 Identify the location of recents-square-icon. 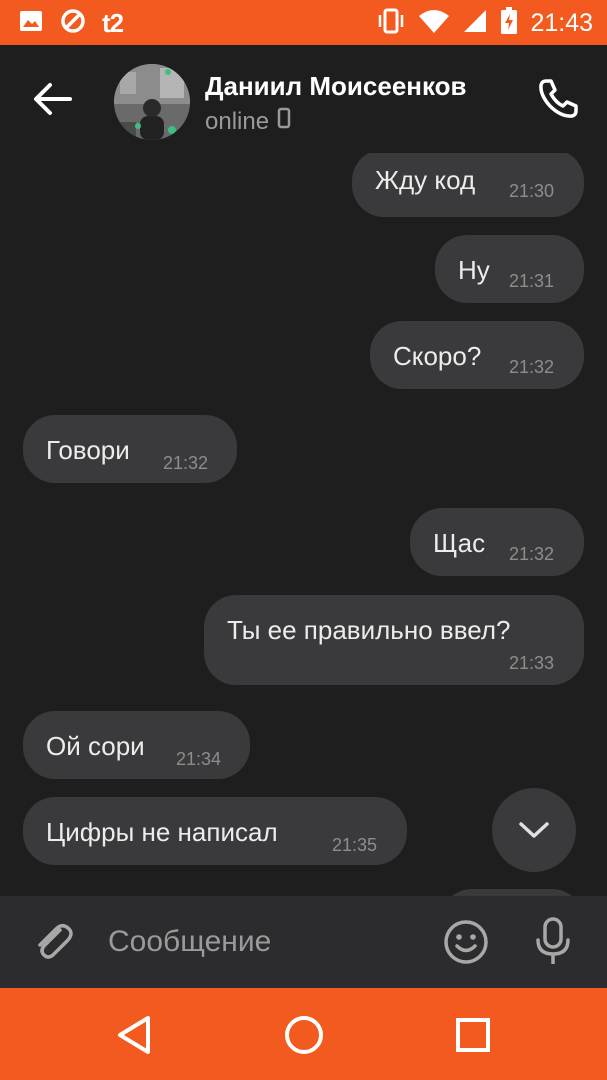
(473, 1035).